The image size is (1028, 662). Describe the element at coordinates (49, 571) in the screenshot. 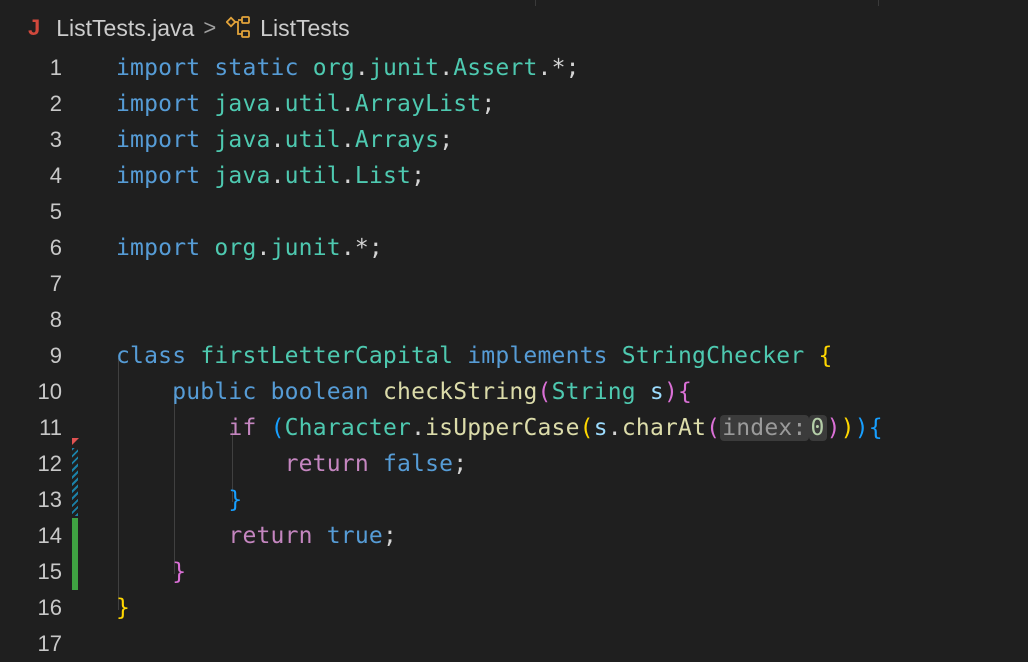

I see `line-number: 15` at that location.